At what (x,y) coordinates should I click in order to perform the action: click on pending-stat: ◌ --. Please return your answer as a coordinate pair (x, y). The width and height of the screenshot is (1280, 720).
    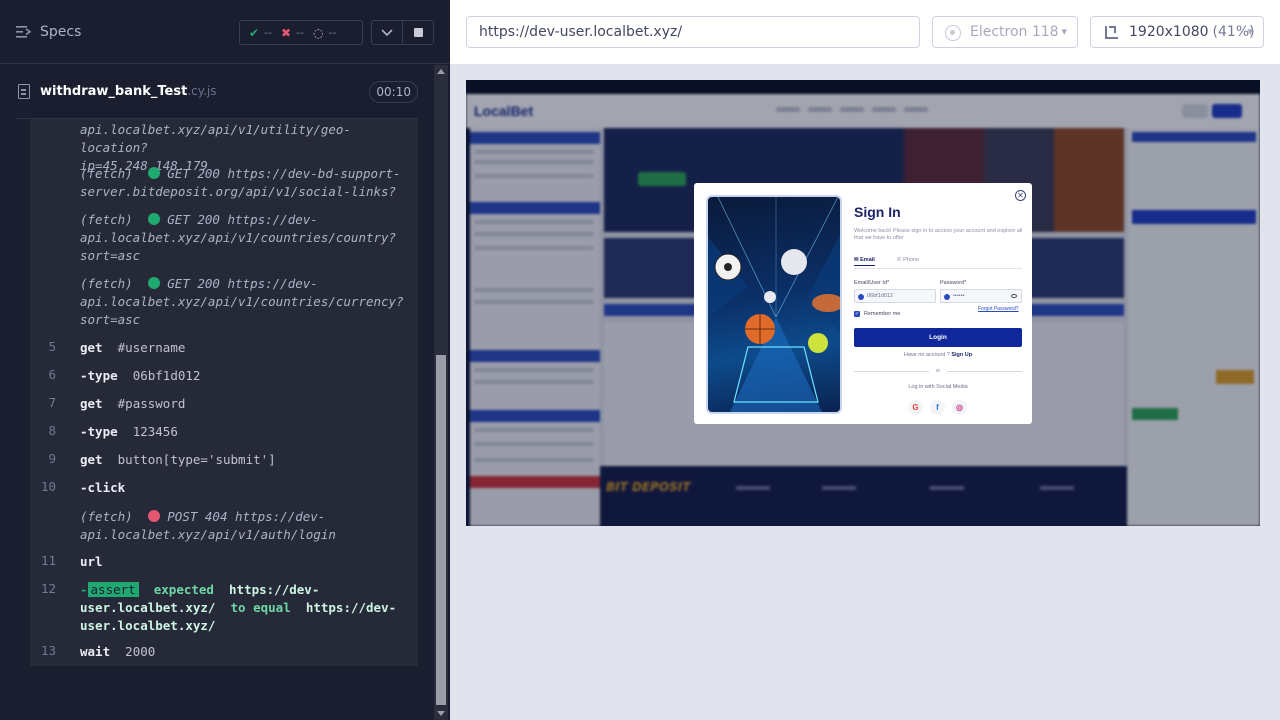
    Looking at the image, I should click on (324, 33).